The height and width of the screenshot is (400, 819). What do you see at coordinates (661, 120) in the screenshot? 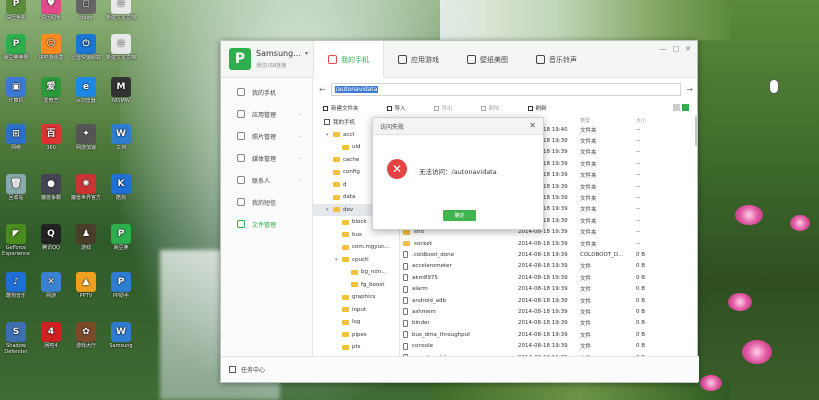
I see `header-size: 大小` at bounding box center [661, 120].